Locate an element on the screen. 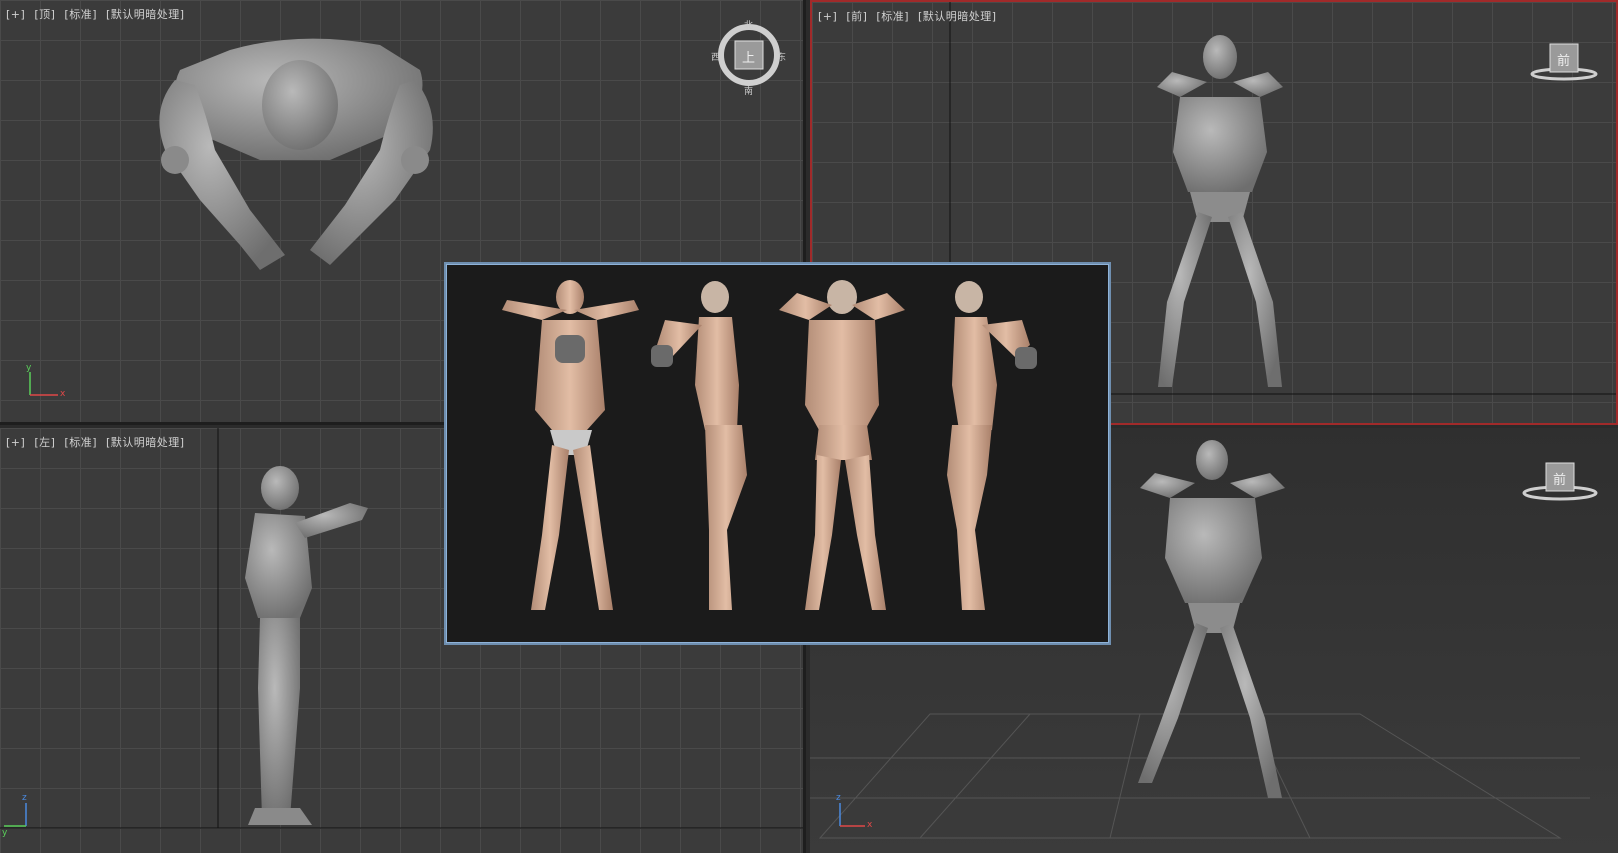 Image resolution: width=1618 pixels, height=853 pixels. viewport-view-label: [左] is located at coordinates (44, 442).